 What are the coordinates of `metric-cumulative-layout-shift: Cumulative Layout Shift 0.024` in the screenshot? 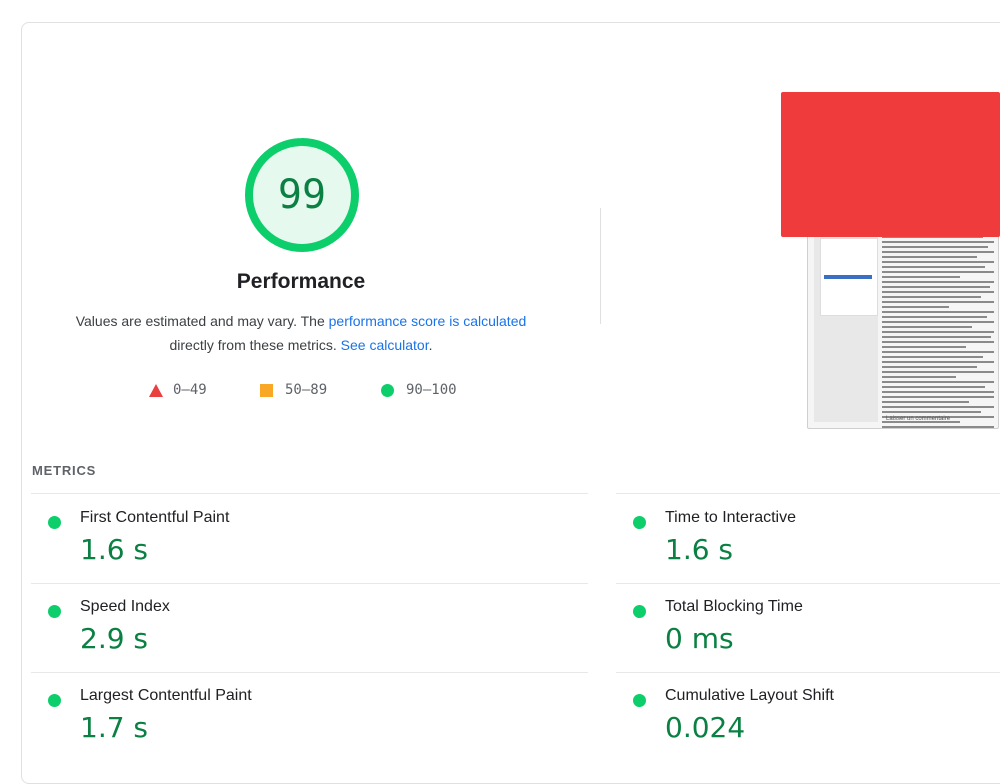 It's located at (813, 718).